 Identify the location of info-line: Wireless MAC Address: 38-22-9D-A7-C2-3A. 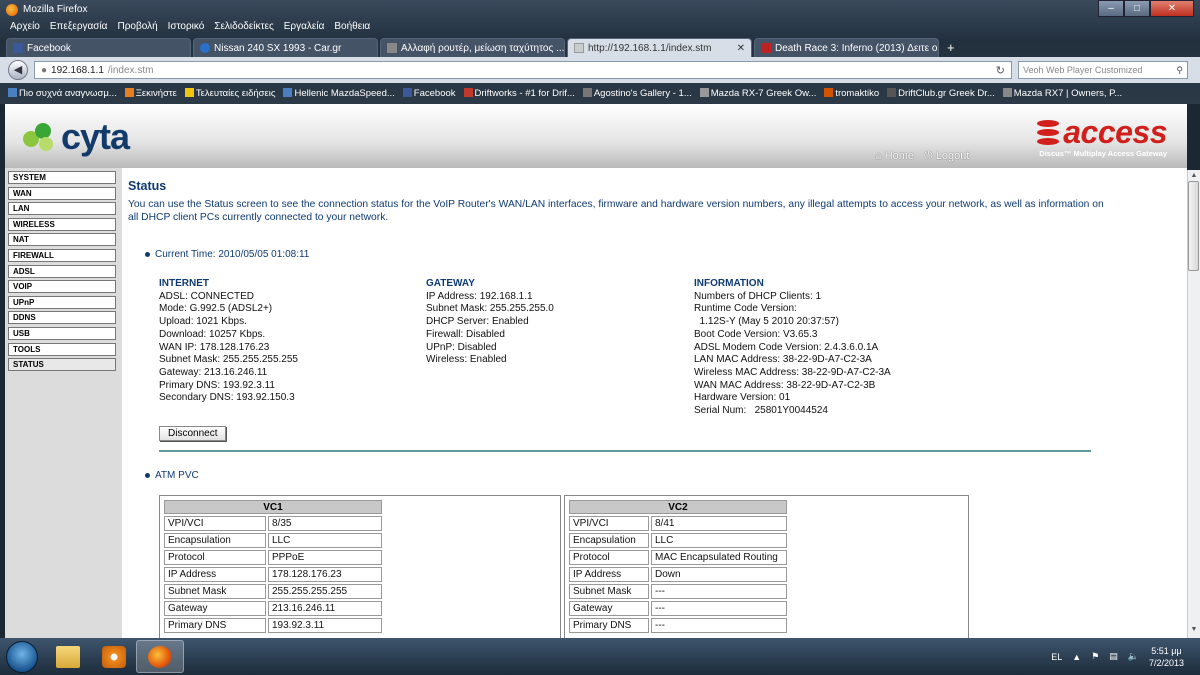
(792, 372).